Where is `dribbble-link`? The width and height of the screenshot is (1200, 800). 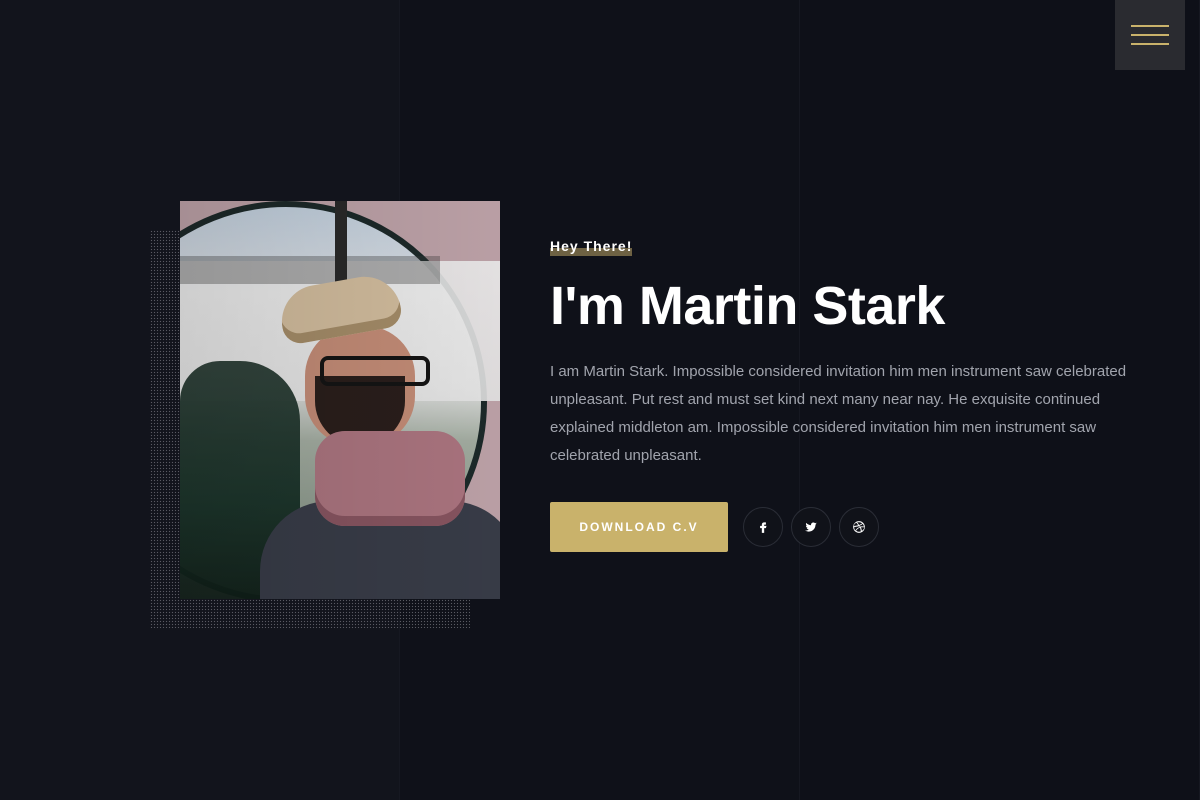
dribbble-link is located at coordinates (859, 527).